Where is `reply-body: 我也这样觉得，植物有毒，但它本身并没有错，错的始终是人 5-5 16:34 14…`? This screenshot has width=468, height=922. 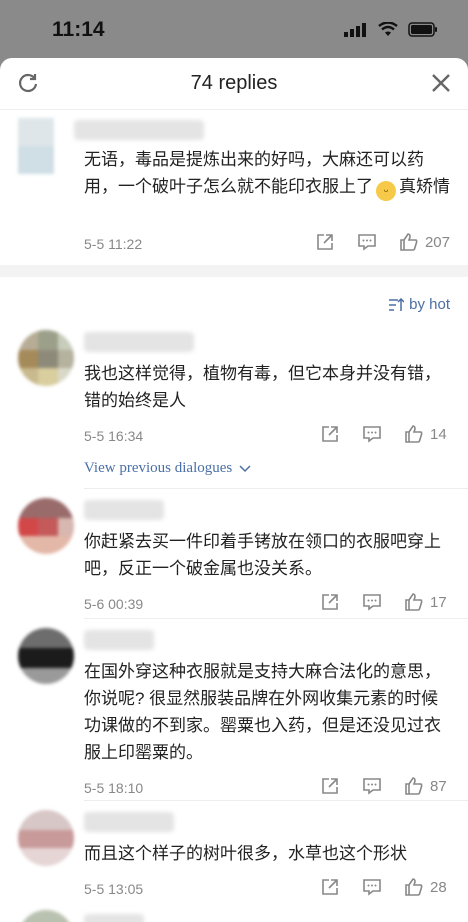 reply-body: 我也这样觉得，植物有毒，但它本身并没有错，错的始终是人 5-5 16:34 14… is located at coordinates (234, 418).